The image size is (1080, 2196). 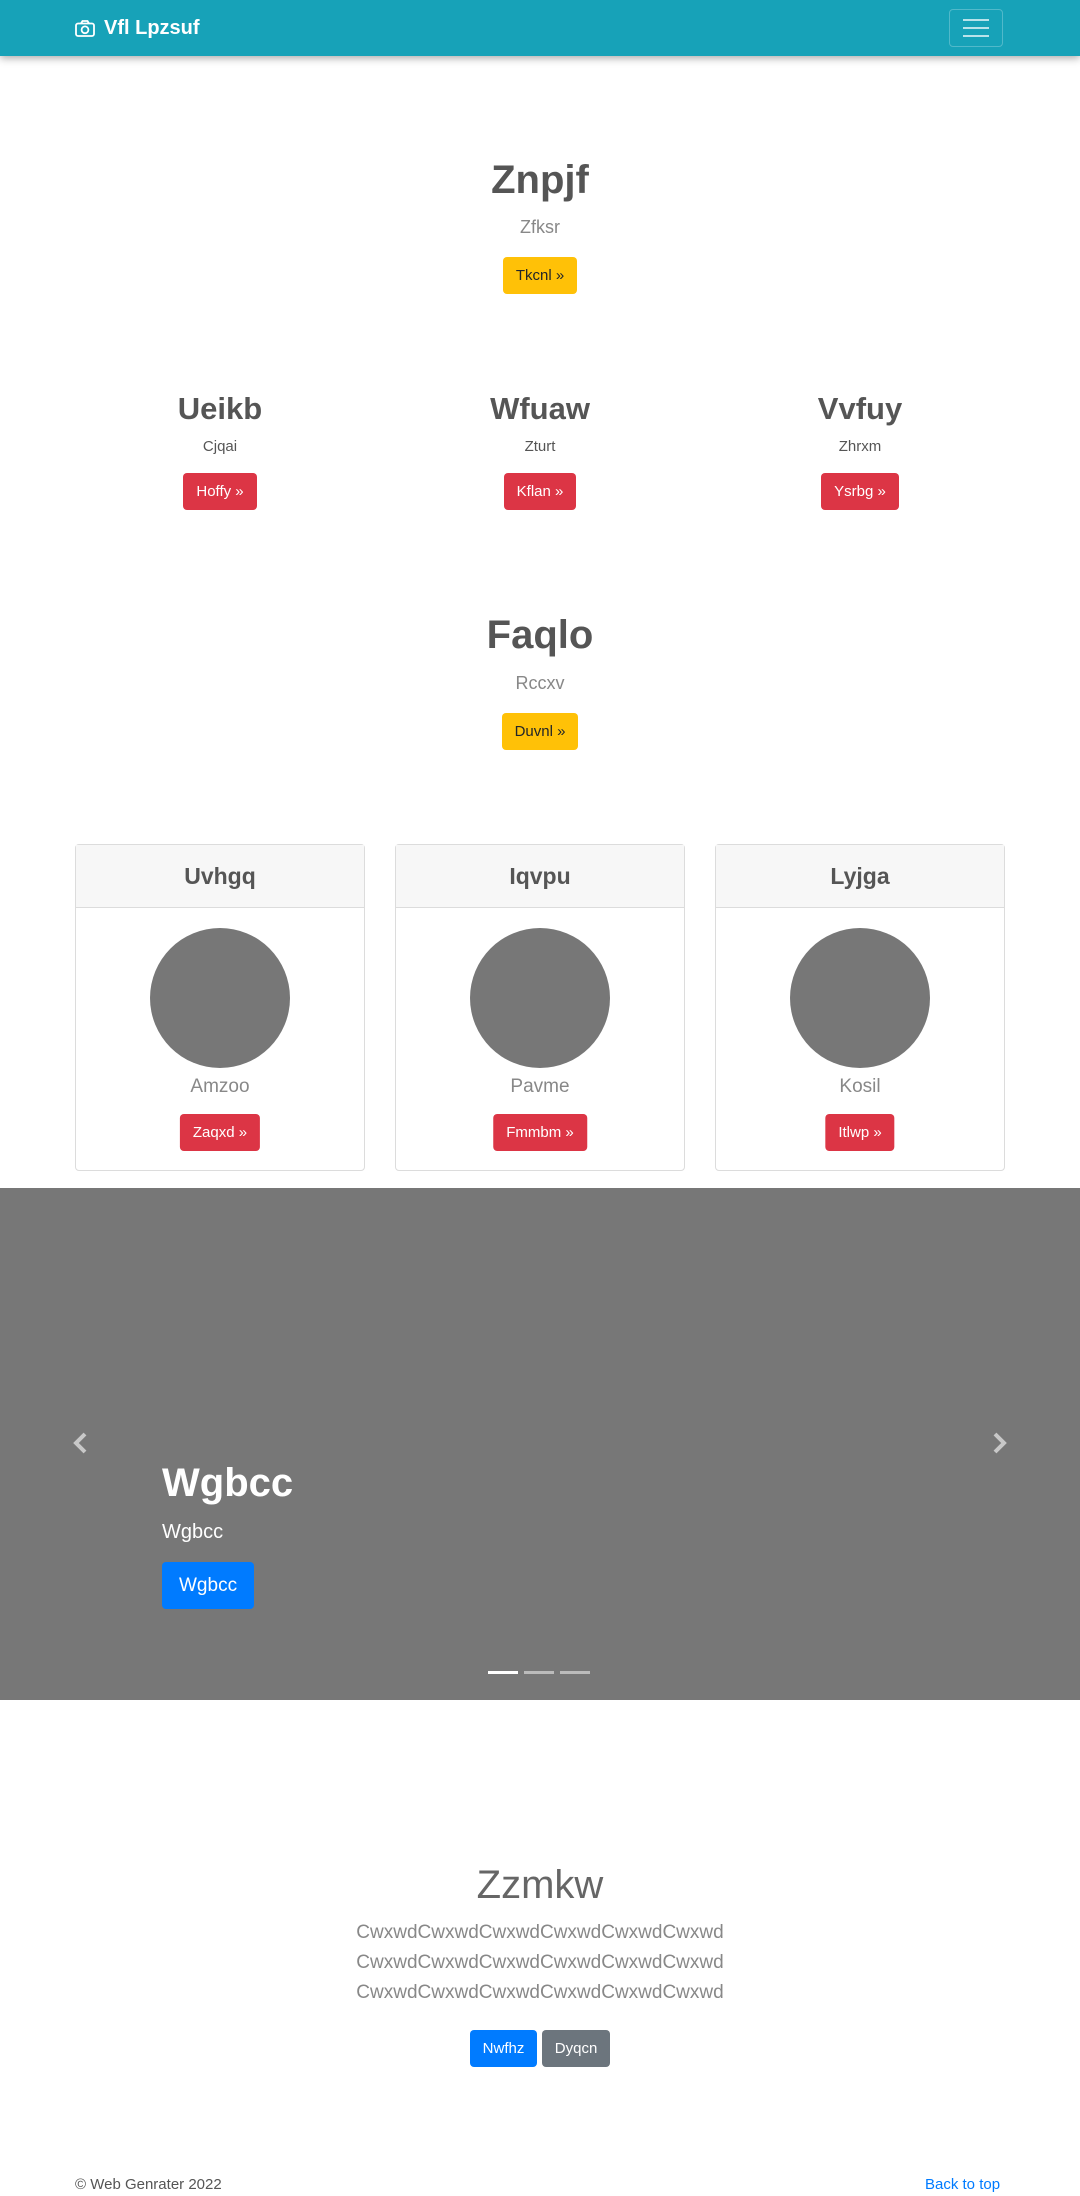 What do you see at coordinates (227, 1536) in the screenshot?
I see `carousel-caption: Wgbcc Wgbcc Wgbcc` at bounding box center [227, 1536].